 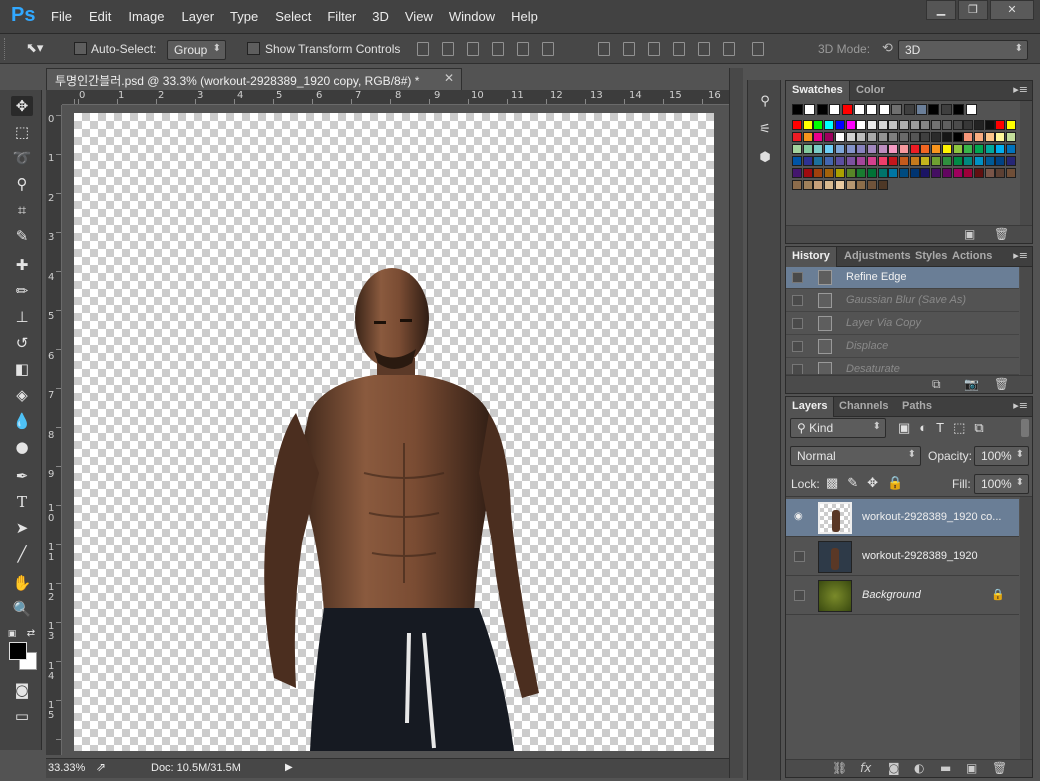 What do you see at coordinates (865, 768) in the screenshot?
I see `layer-style-icon: fx` at bounding box center [865, 768].